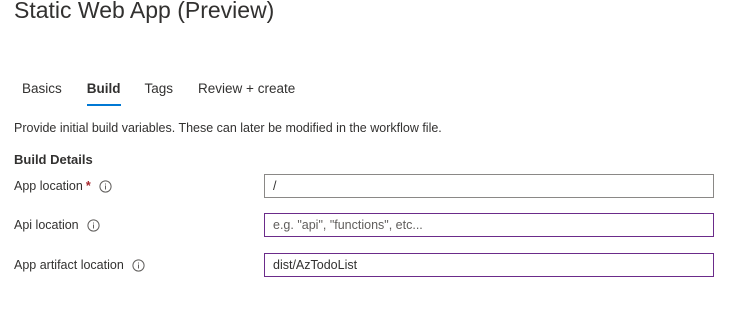  I want to click on tab-bar: Basics Build Tags Review + create, so click(158, 94).